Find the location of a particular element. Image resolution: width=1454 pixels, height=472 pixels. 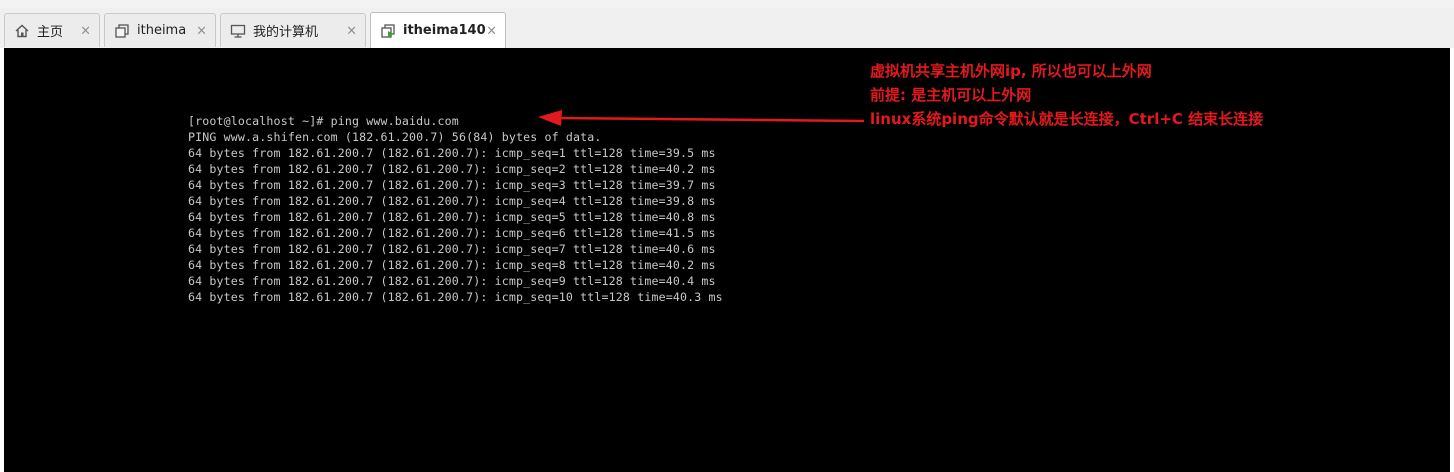

tab-itheima140: itheima140 × is located at coordinates (438, 30).